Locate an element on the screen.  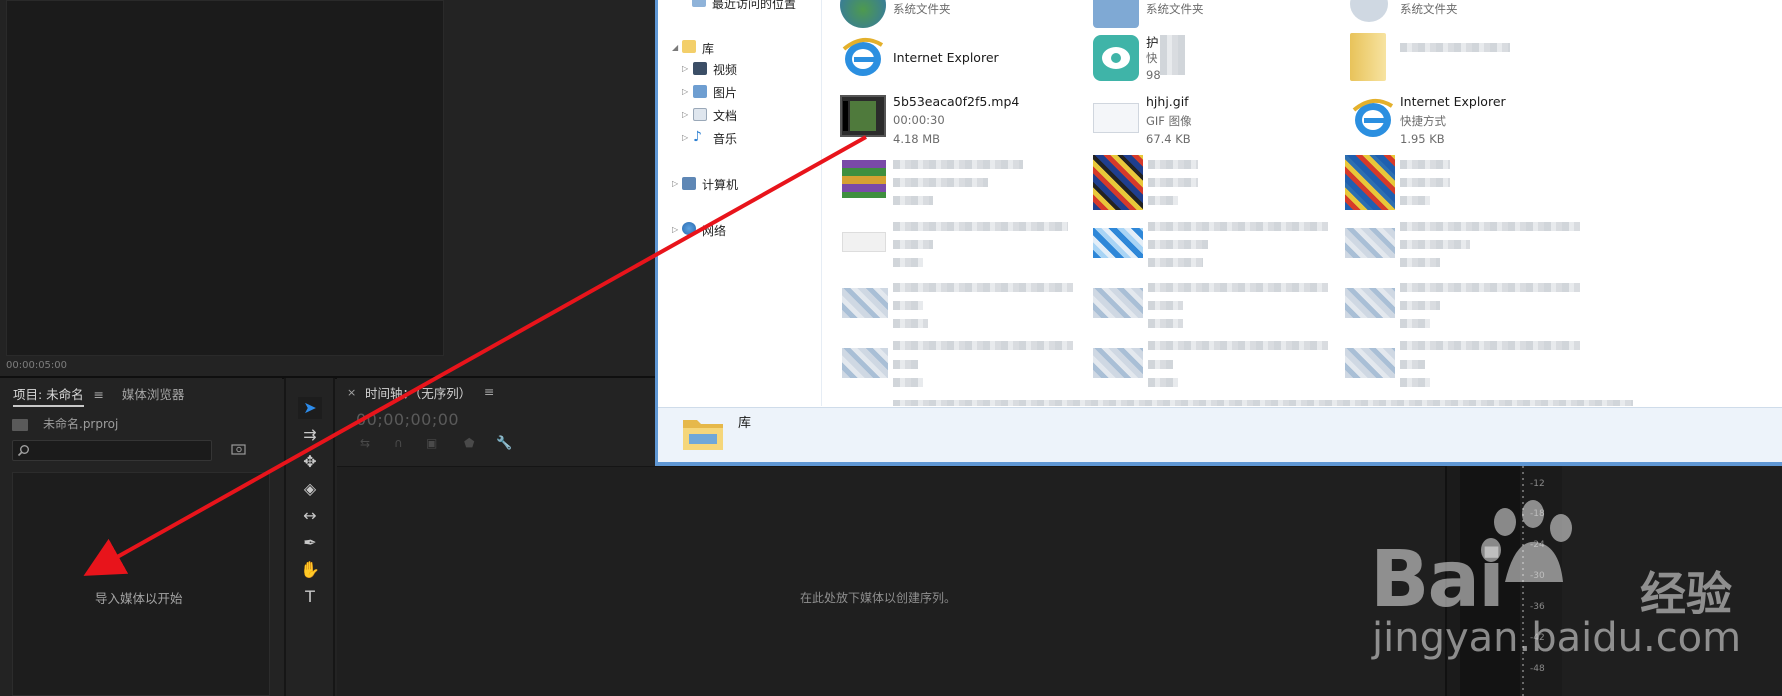
app-shortcut-icon is located at coordinates (1116, 58).